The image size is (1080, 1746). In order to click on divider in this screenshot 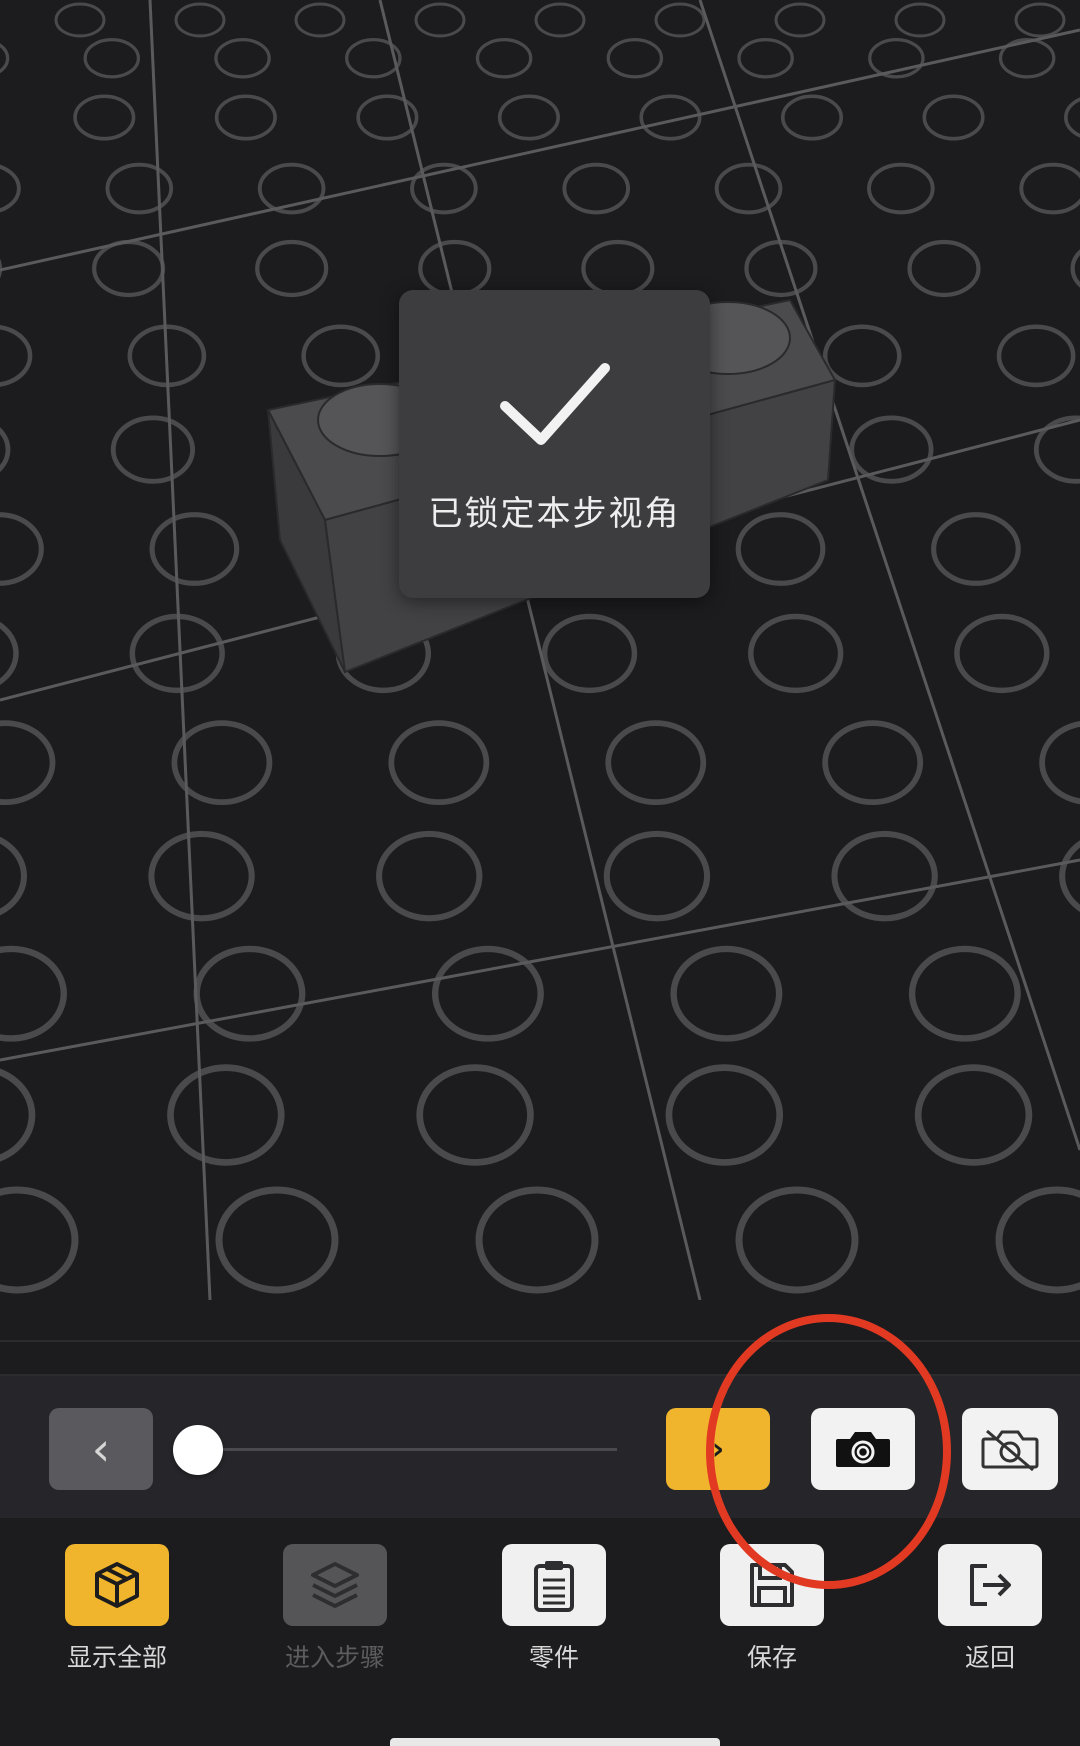, I will do `click(540, 1341)`.